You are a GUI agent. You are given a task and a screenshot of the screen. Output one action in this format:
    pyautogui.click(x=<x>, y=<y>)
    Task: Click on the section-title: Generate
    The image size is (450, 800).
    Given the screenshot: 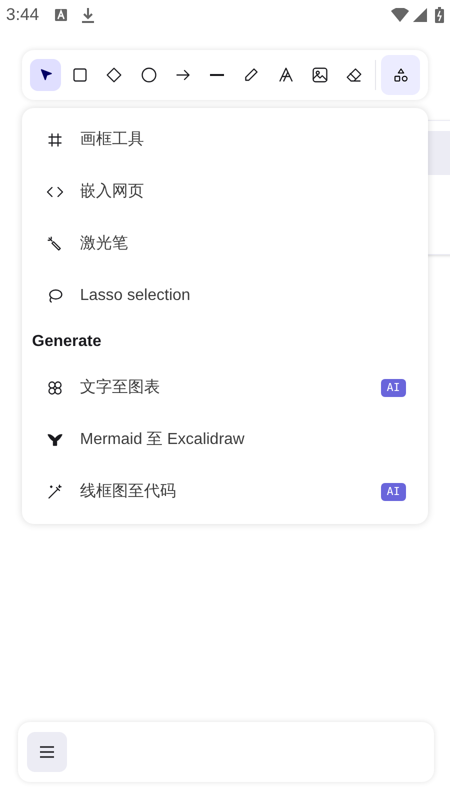 What is the action you would take?
    pyautogui.click(x=67, y=342)
    